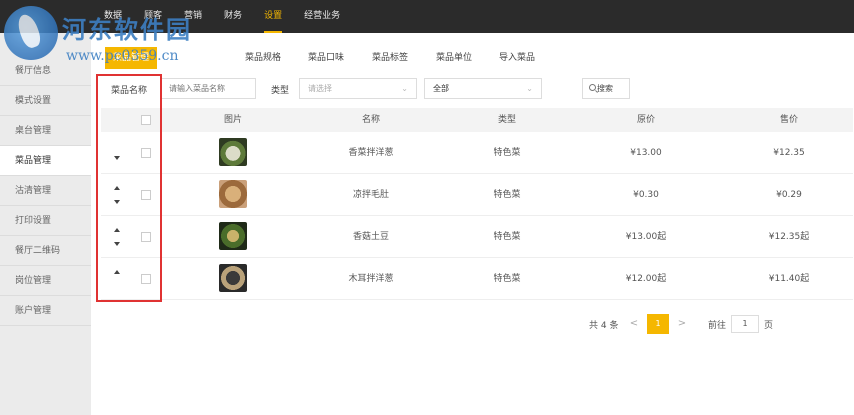 The width and height of the screenshot is (854, 415). I want to click on goto-label: 前往, so click(717, 326).